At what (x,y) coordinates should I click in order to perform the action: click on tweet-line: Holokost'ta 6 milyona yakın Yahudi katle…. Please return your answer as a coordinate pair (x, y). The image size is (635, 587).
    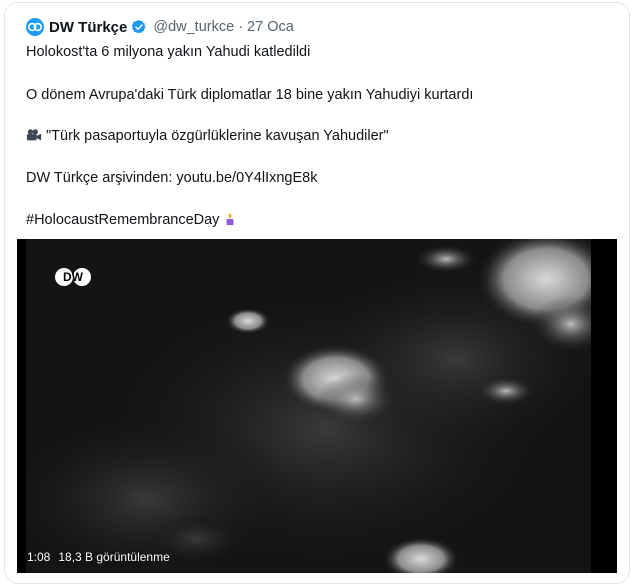
    Looking at the image, I should click on (168, 52).